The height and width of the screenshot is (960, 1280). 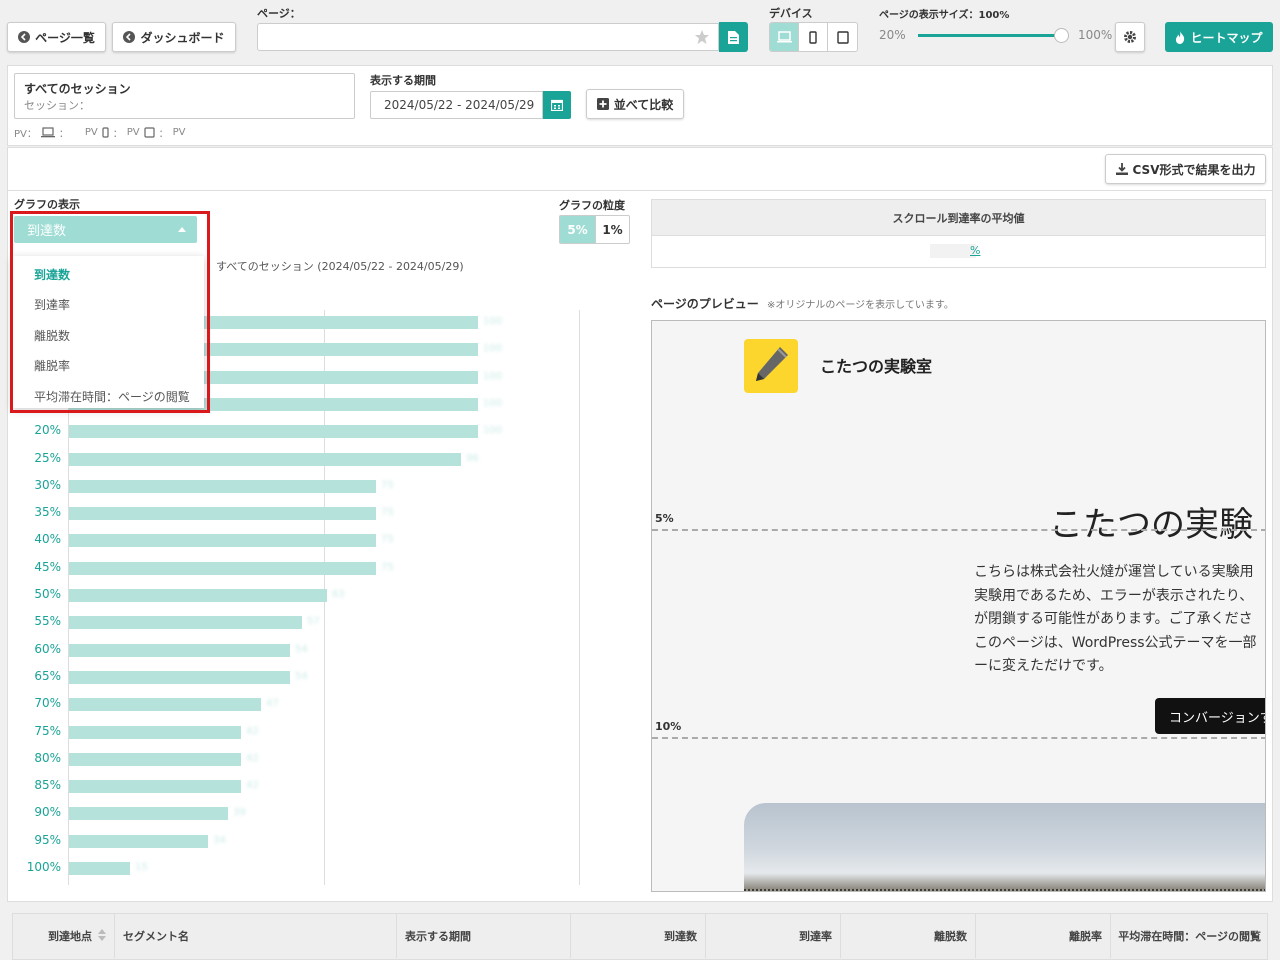 I want to click on period-input: 2024/05/22 - 2024/05/29, so click(x=456, y=105).